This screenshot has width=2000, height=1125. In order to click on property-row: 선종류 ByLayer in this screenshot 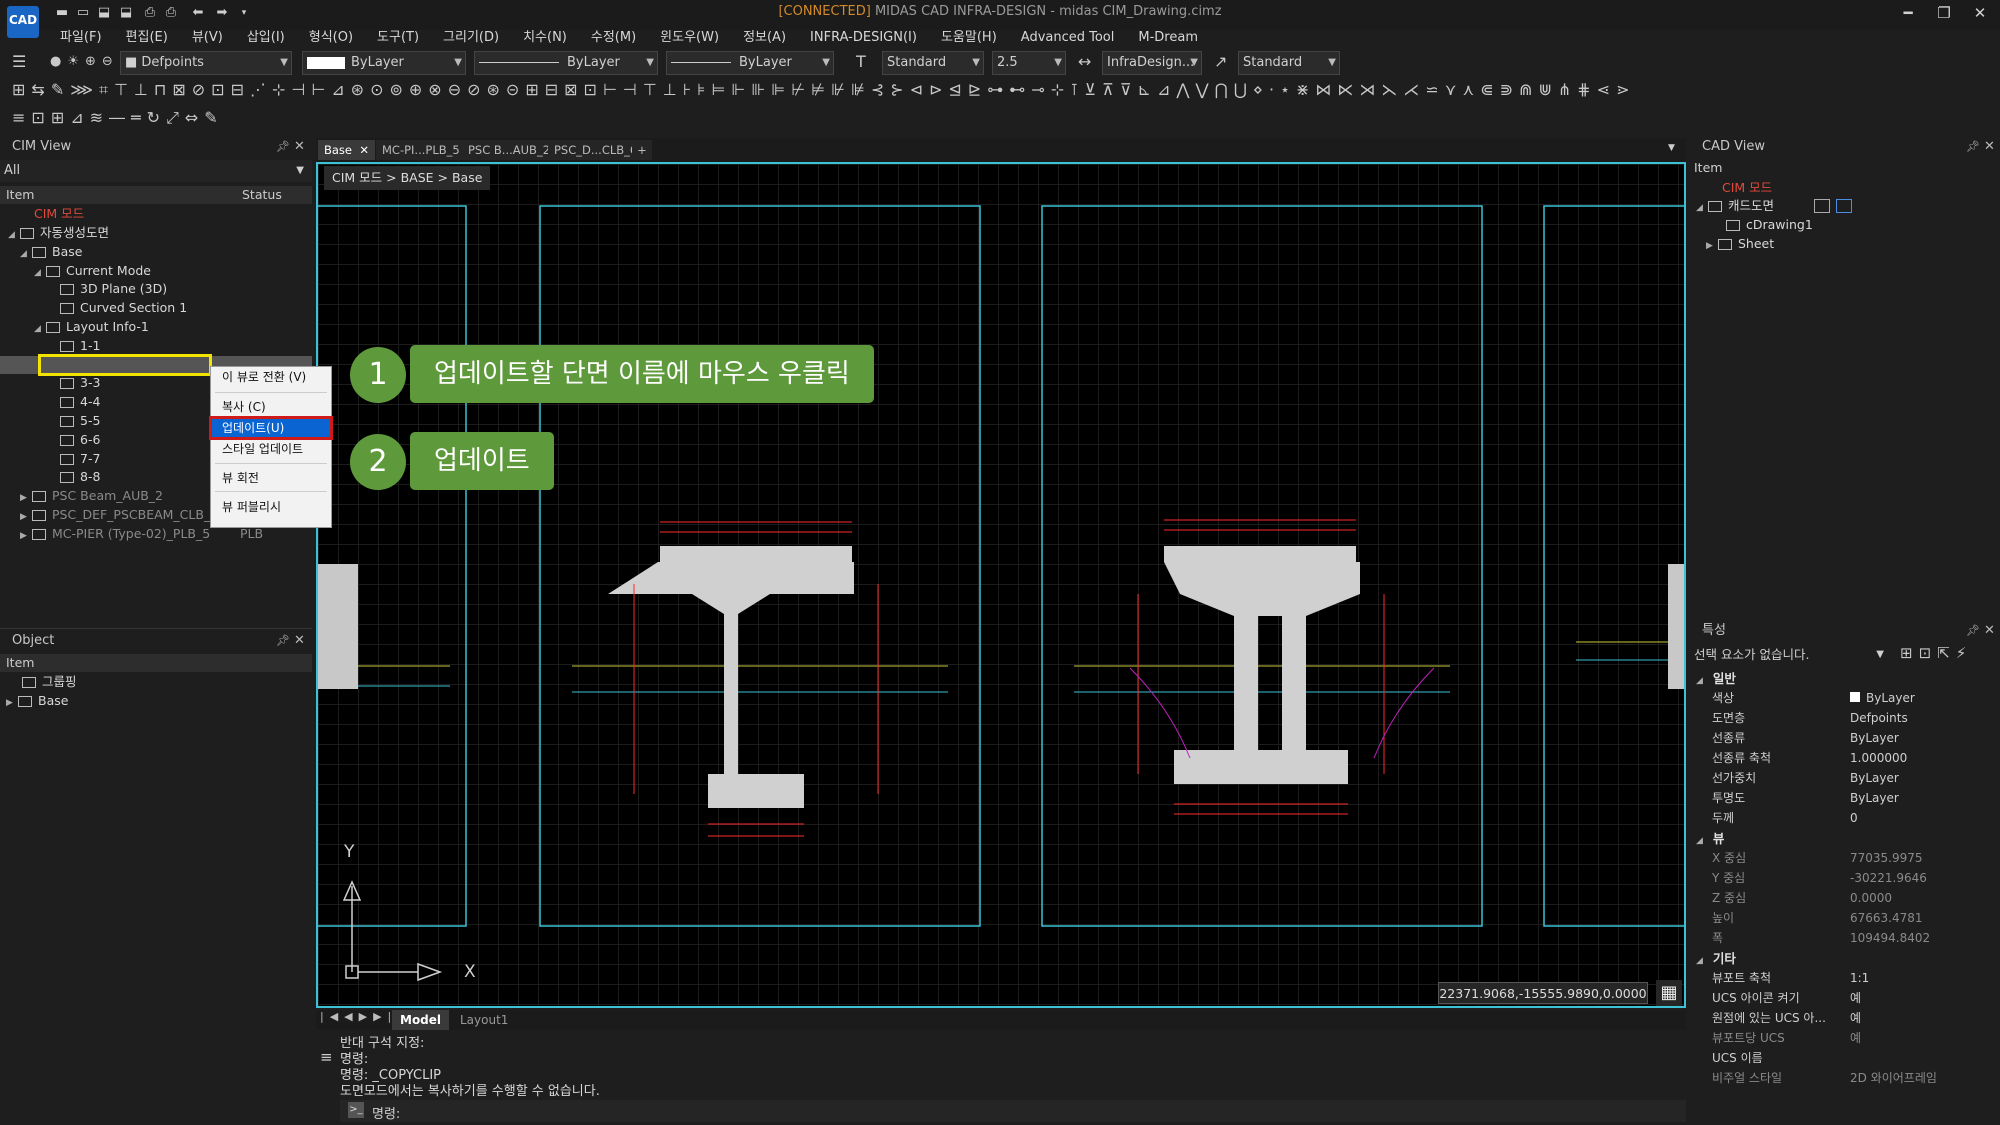, I will do `click(1845, 738)`.